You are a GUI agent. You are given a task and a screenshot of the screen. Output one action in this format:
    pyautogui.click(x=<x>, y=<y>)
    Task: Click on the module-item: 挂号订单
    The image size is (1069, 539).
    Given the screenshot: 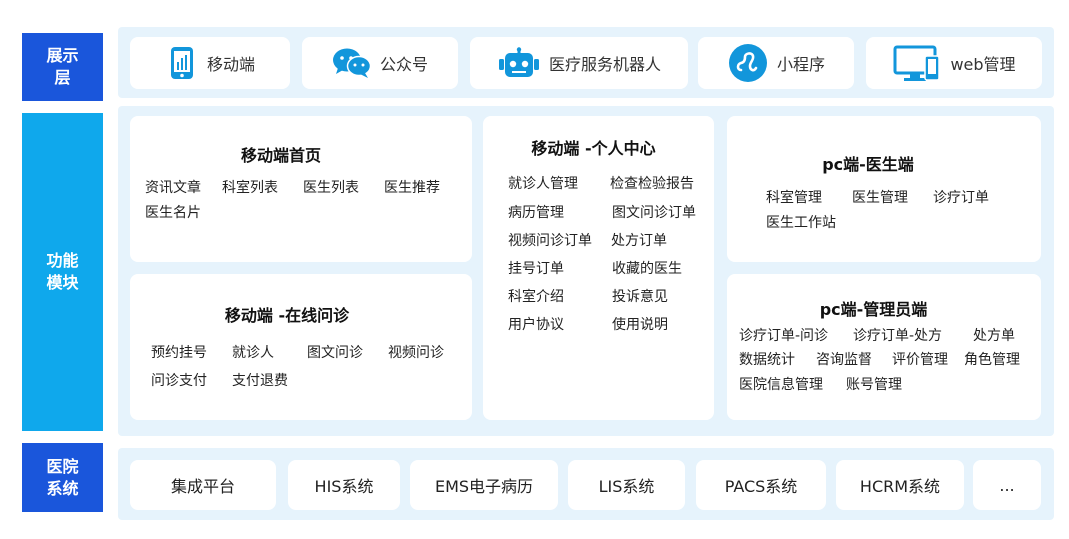 What is the action you would take?
    pyautogui.click(x=536, y=269)
    